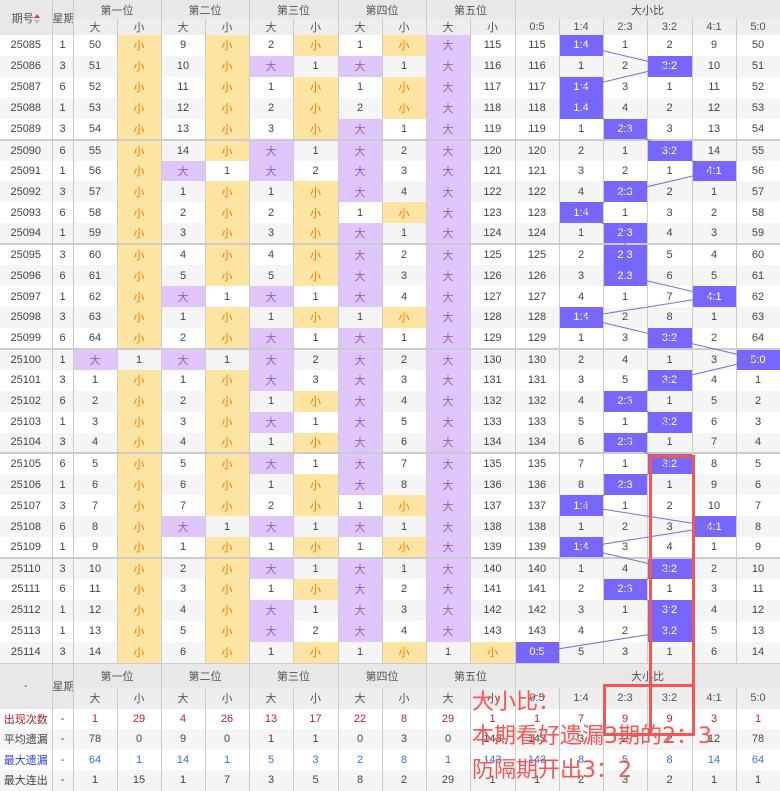 This screenshot has height=791, width=780. Describe the element at coordinates (26, 17) in the screenshot. I see `issue-header: 期号` at that location.